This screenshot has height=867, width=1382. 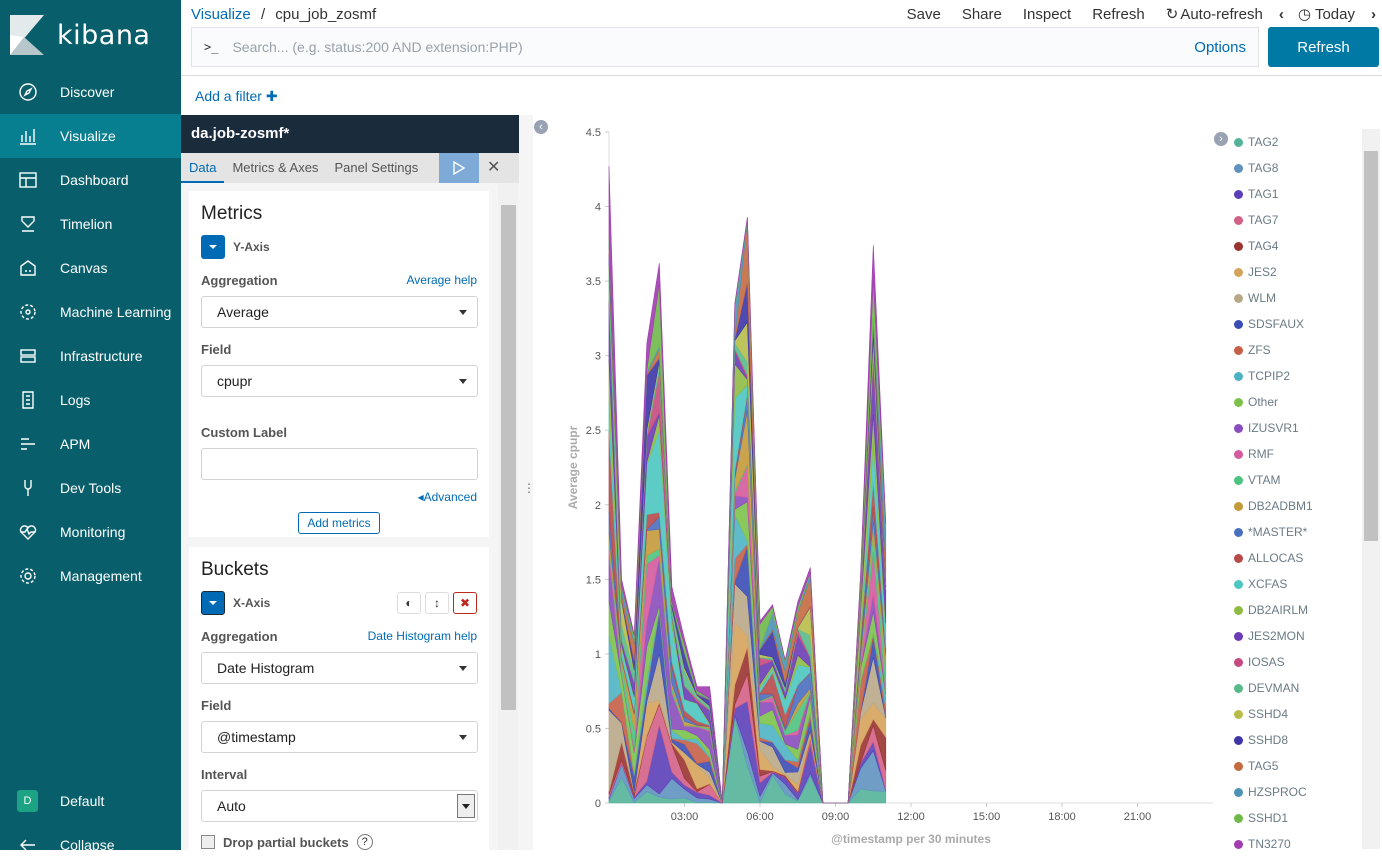 What do you see at coordinates (1296, 506) in the screenshot?
I see `legend-item: DB2ADBM1` at bounding box center [1296, 506].